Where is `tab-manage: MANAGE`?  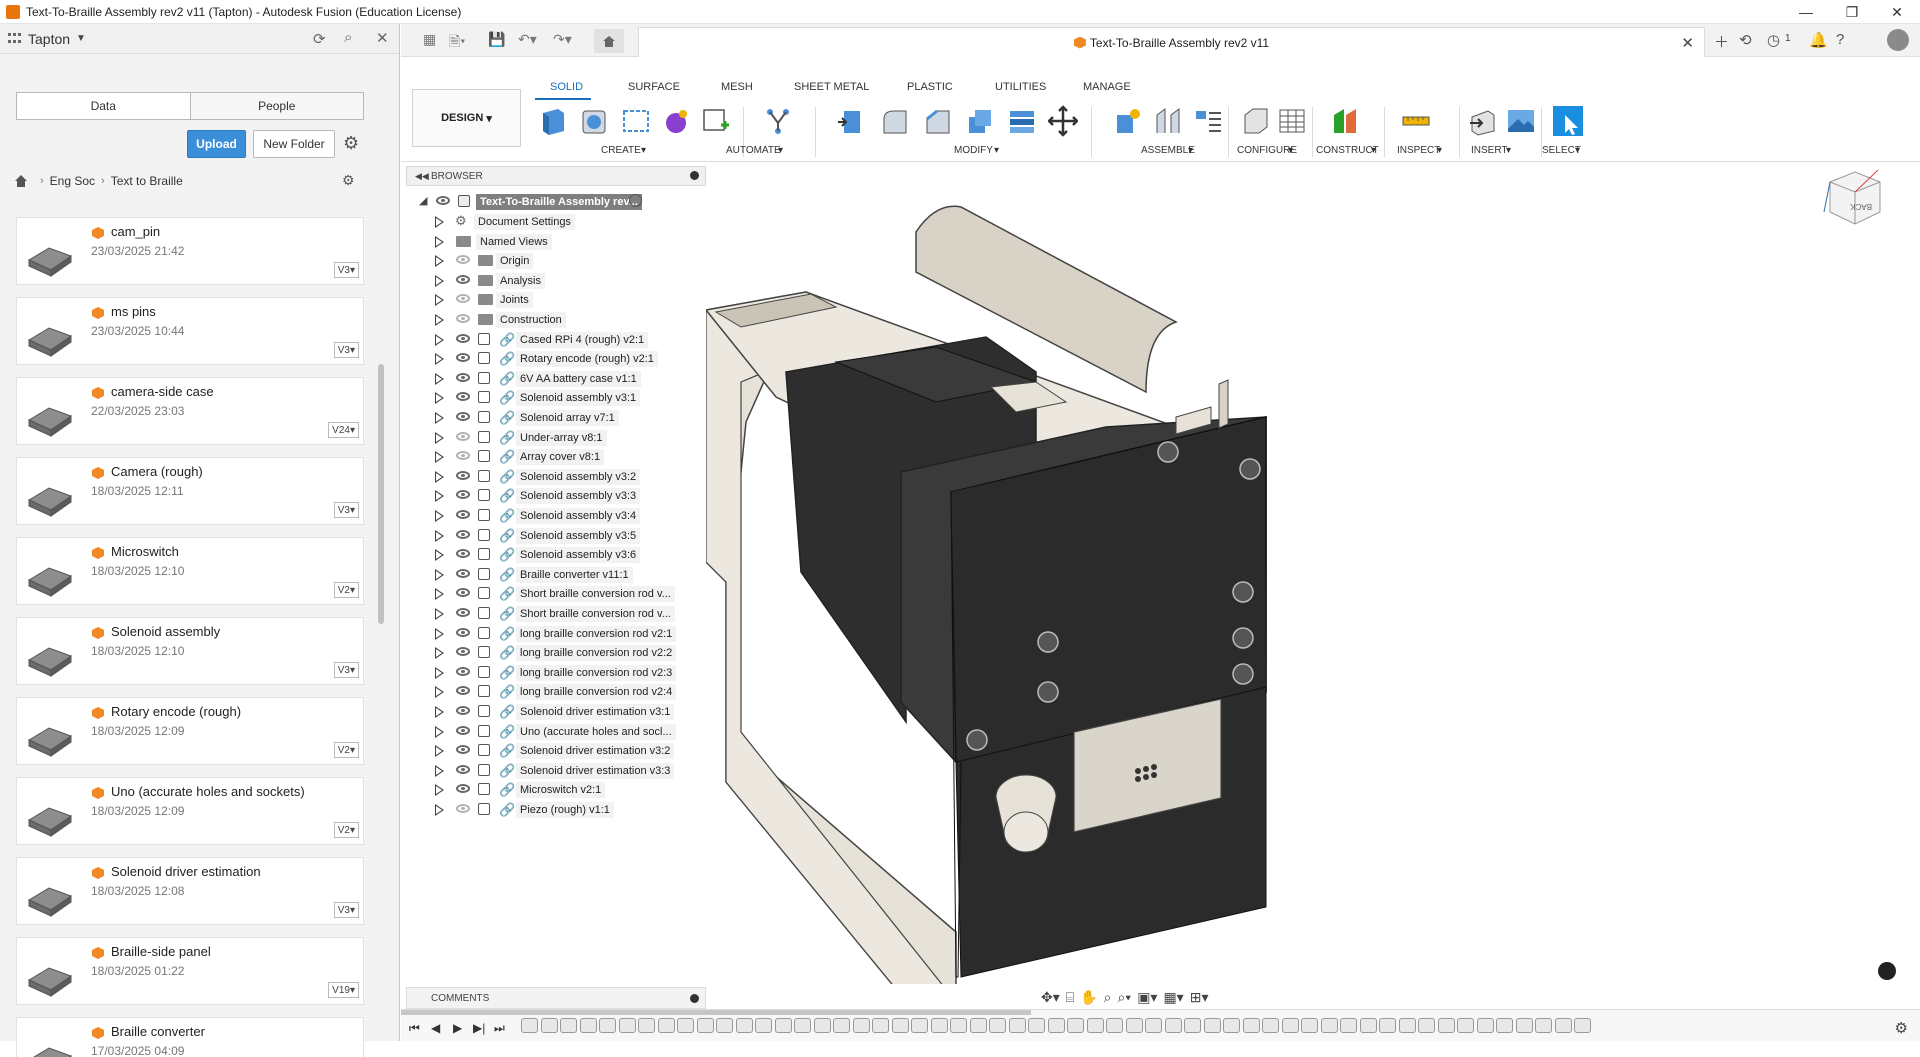 tab-manage: MANAGE is located at coordinates (1107, 87).